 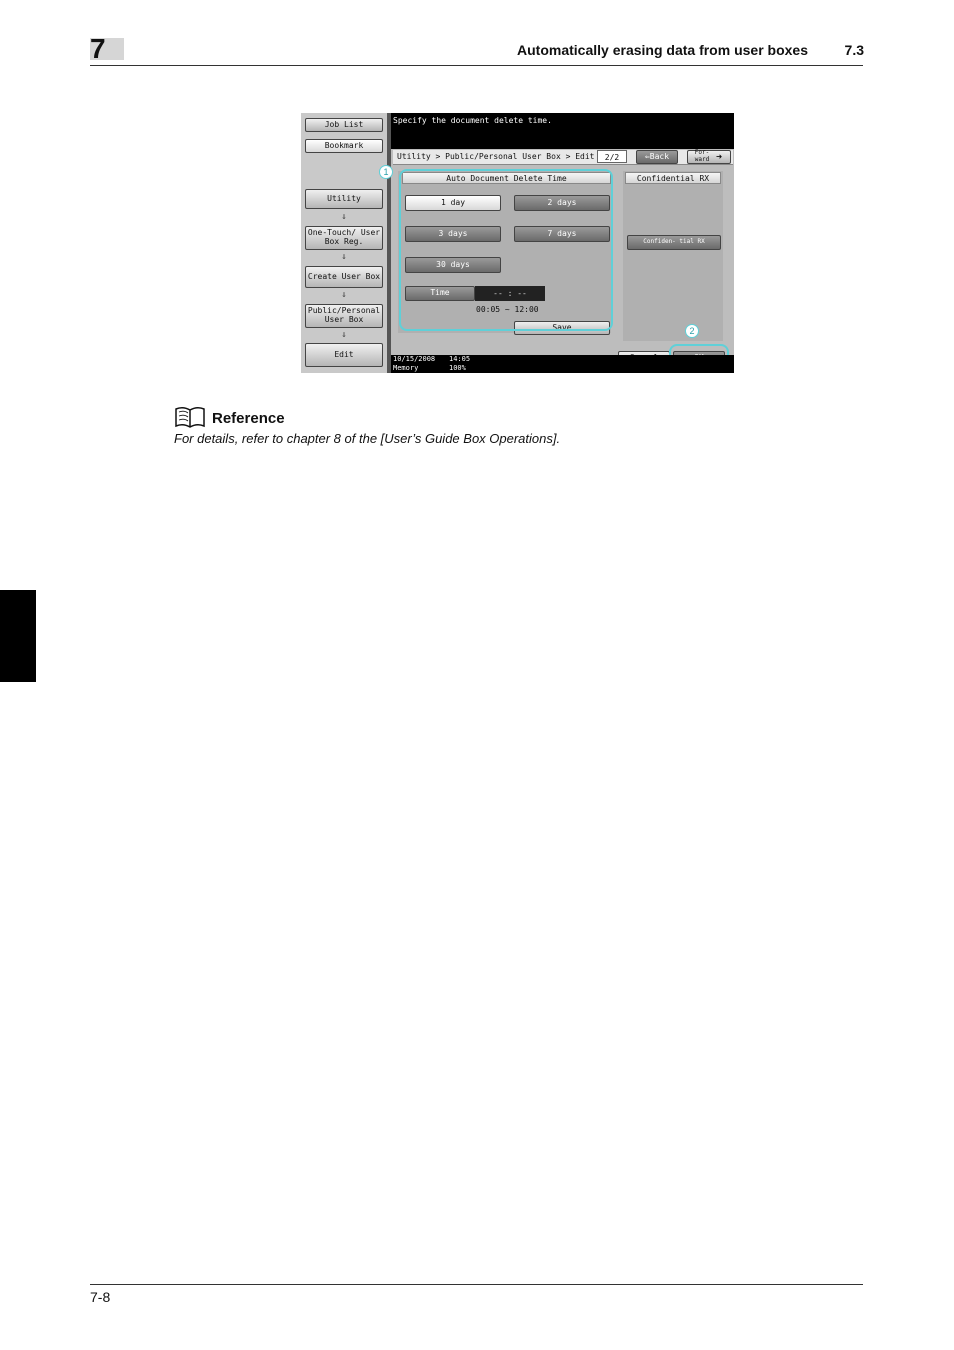 I want to click on confidential-rx-button: Confiden- tial RX, so click(x=674, y=242).